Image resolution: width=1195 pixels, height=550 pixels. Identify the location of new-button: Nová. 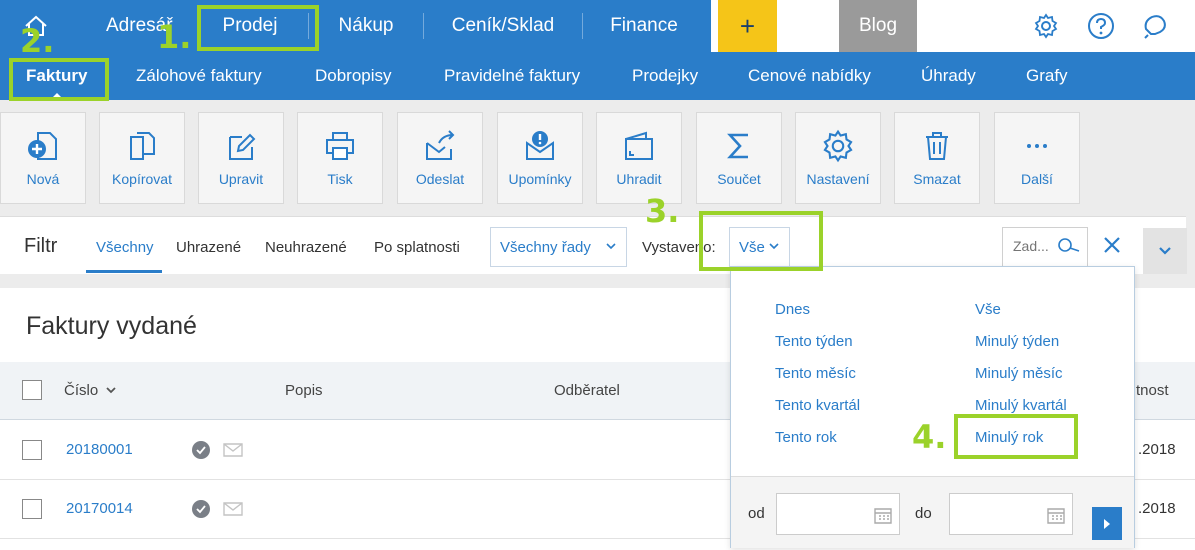
(43, 158).